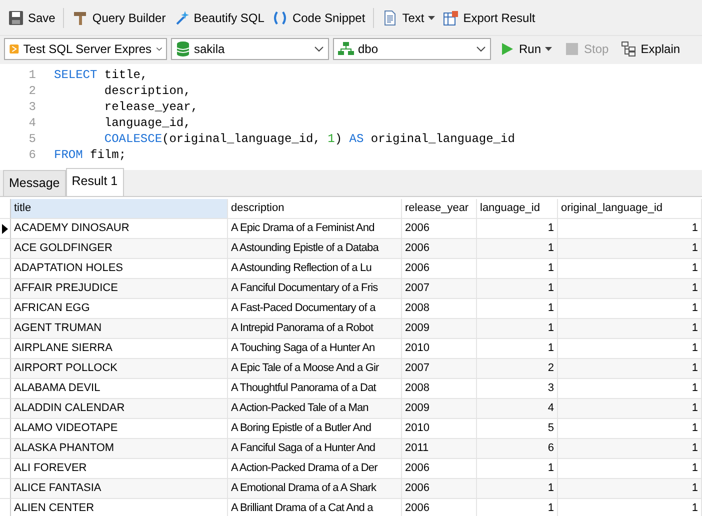 This screenshot has height=516, width=702. I want to click on line-number: 6, so click(32, 155).